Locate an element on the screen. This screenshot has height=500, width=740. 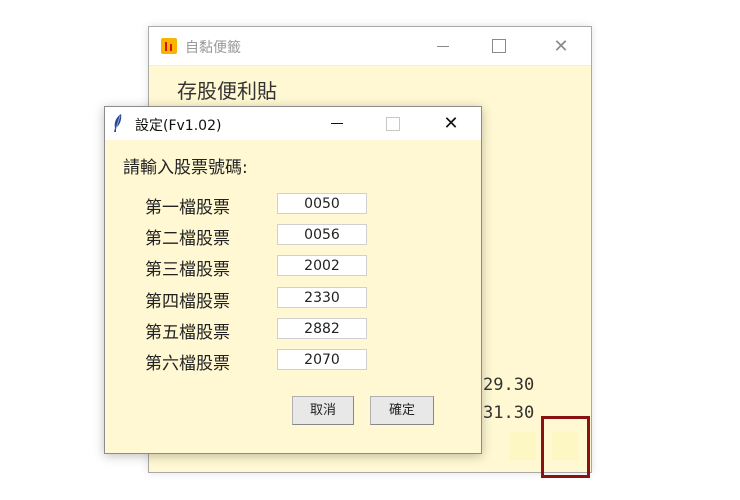
feather-icon is located at coordinates (118, 123).